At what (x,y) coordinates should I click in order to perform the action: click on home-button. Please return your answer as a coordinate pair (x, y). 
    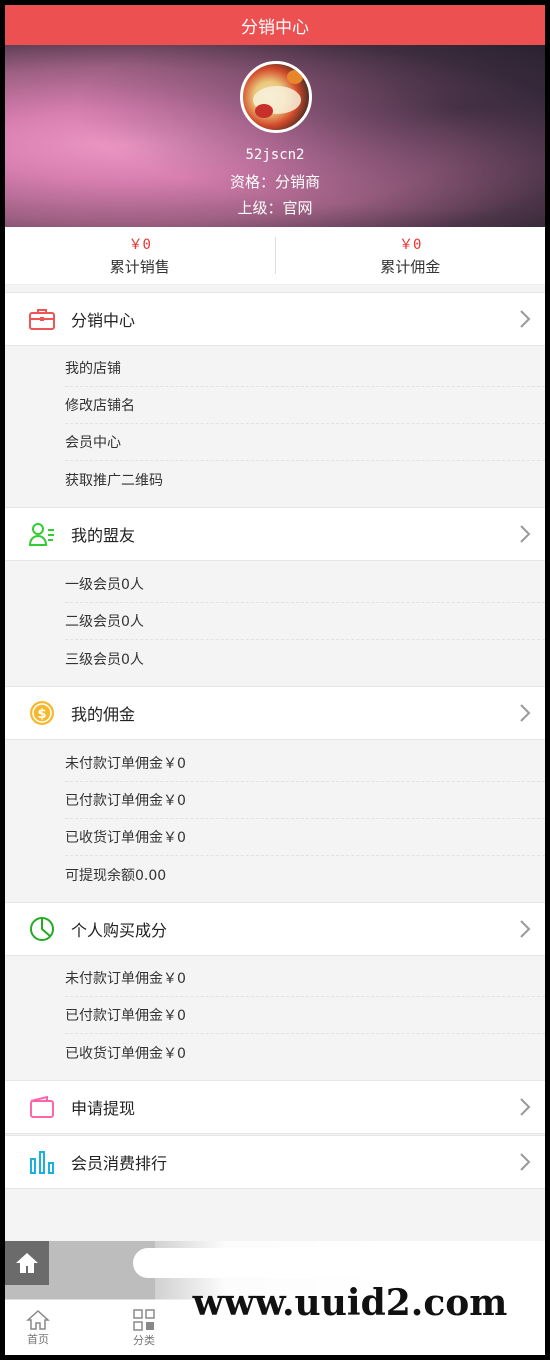
    Looking at the image, I should click on (27, 1263).